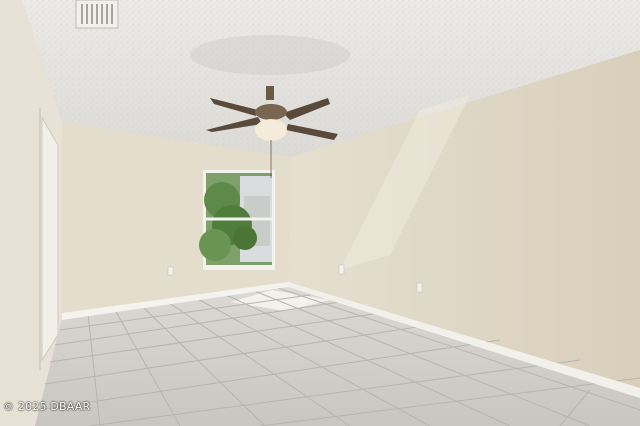 Image resolution: width=640 pixels, height=426 pixels. I want to click on window, so click(237, 220).